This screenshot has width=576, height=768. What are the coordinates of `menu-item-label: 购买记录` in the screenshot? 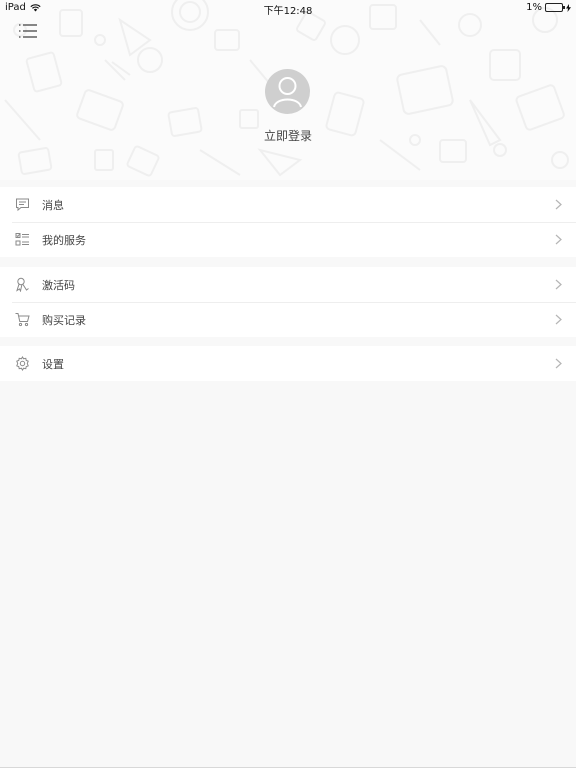 It's located at (64, 320).